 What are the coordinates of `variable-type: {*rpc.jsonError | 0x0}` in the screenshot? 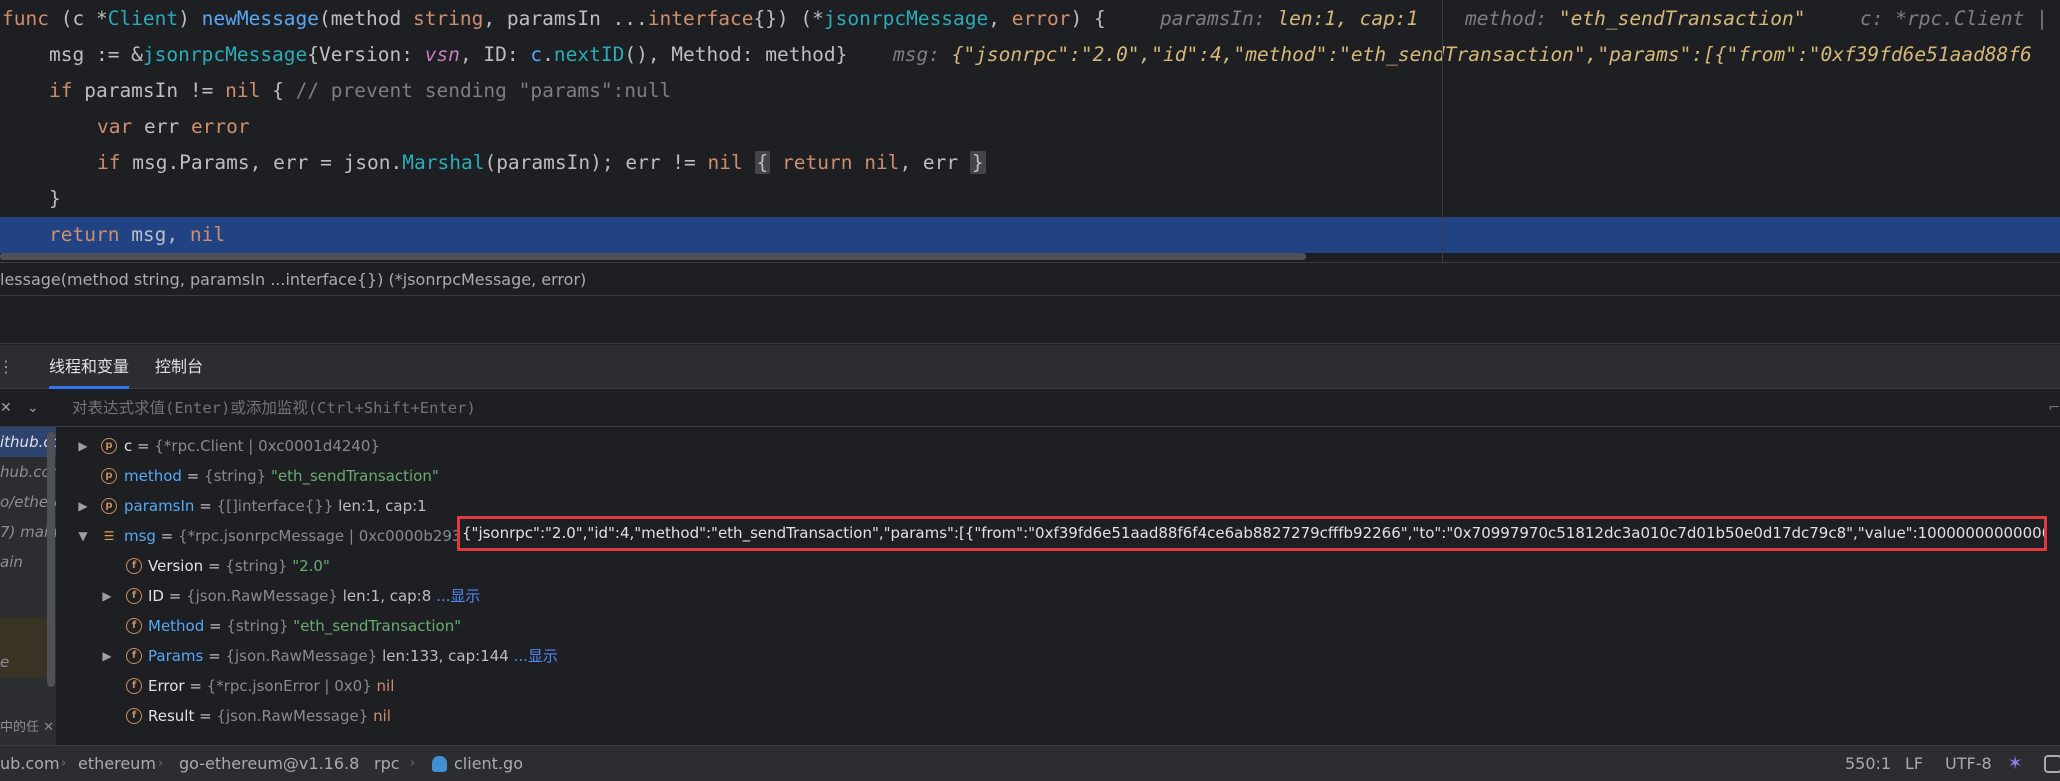 It's located at (291, 686).